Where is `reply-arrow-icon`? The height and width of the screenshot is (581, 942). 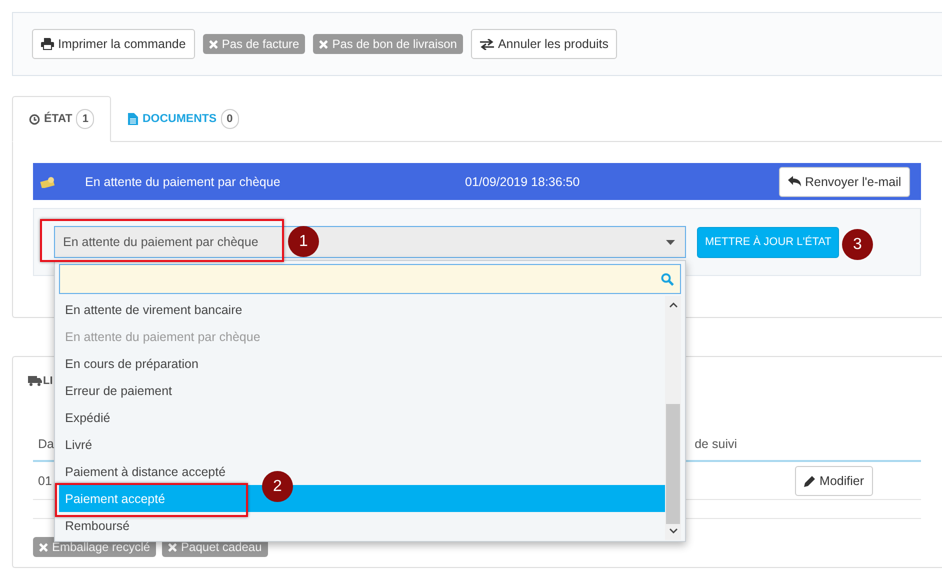 reply-arrow-icon is located at coordinates (794, 181).